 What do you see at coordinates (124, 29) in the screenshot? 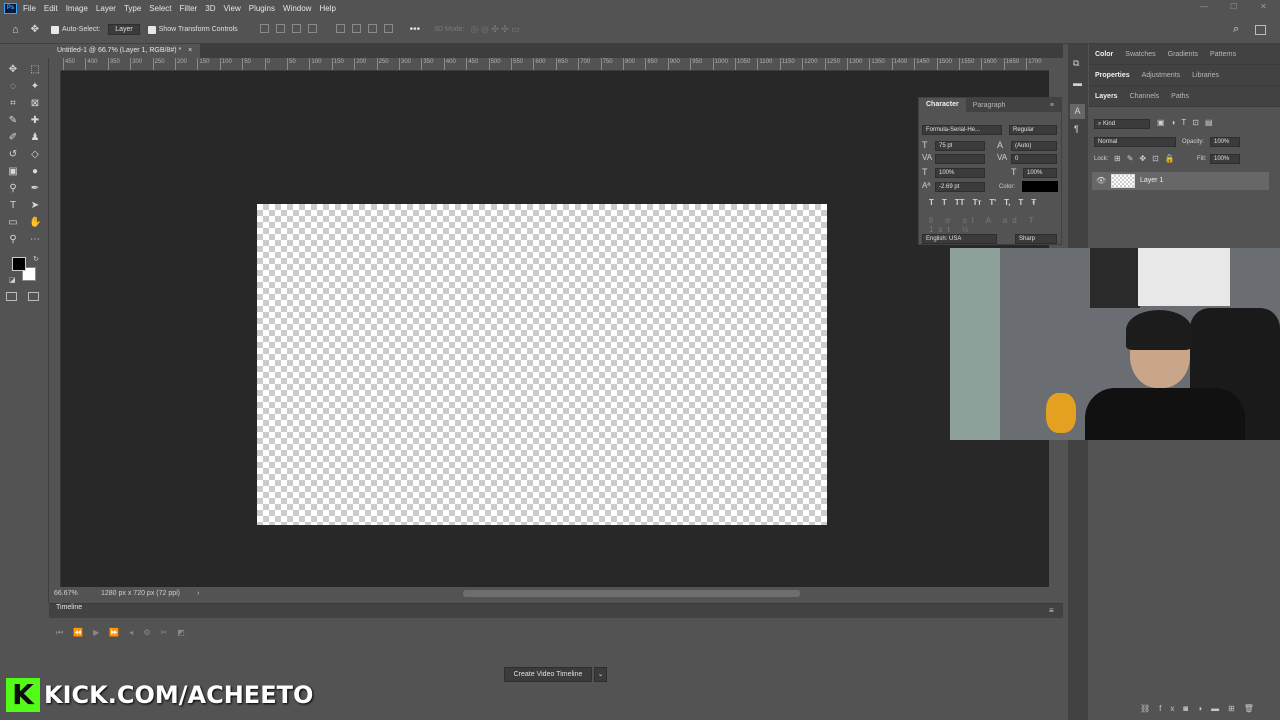
I see `auto-select-dropdown: Layer` at bounding box center [124, 29].